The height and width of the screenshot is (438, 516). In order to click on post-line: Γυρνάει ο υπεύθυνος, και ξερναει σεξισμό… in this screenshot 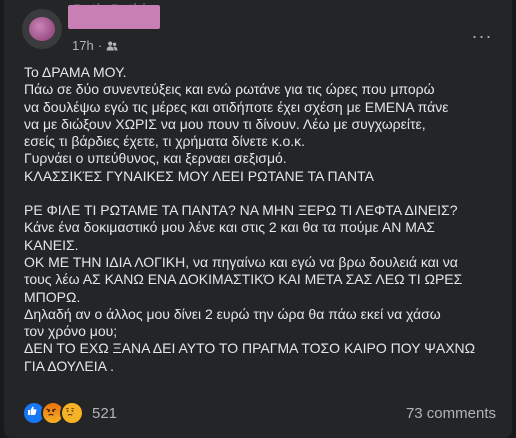, I will do `click(155, 158)`.